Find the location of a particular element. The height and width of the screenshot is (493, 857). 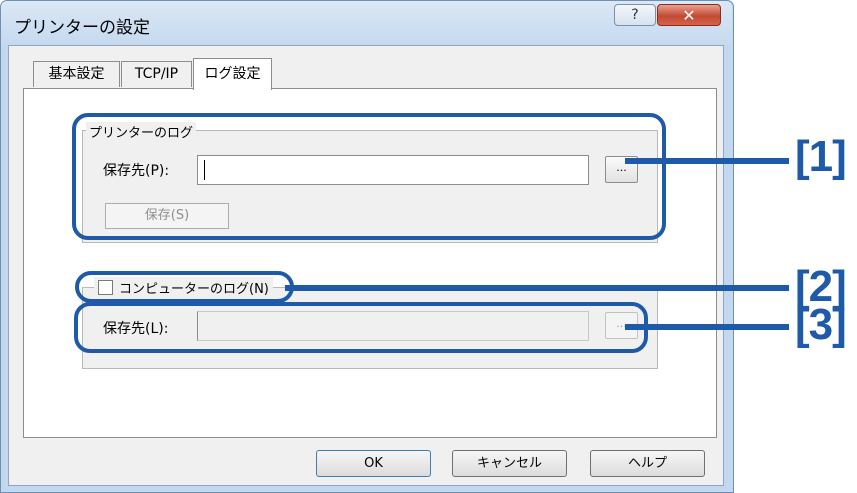

tab-basic-settings: 基本設定 is located at coordinates (76, 74).